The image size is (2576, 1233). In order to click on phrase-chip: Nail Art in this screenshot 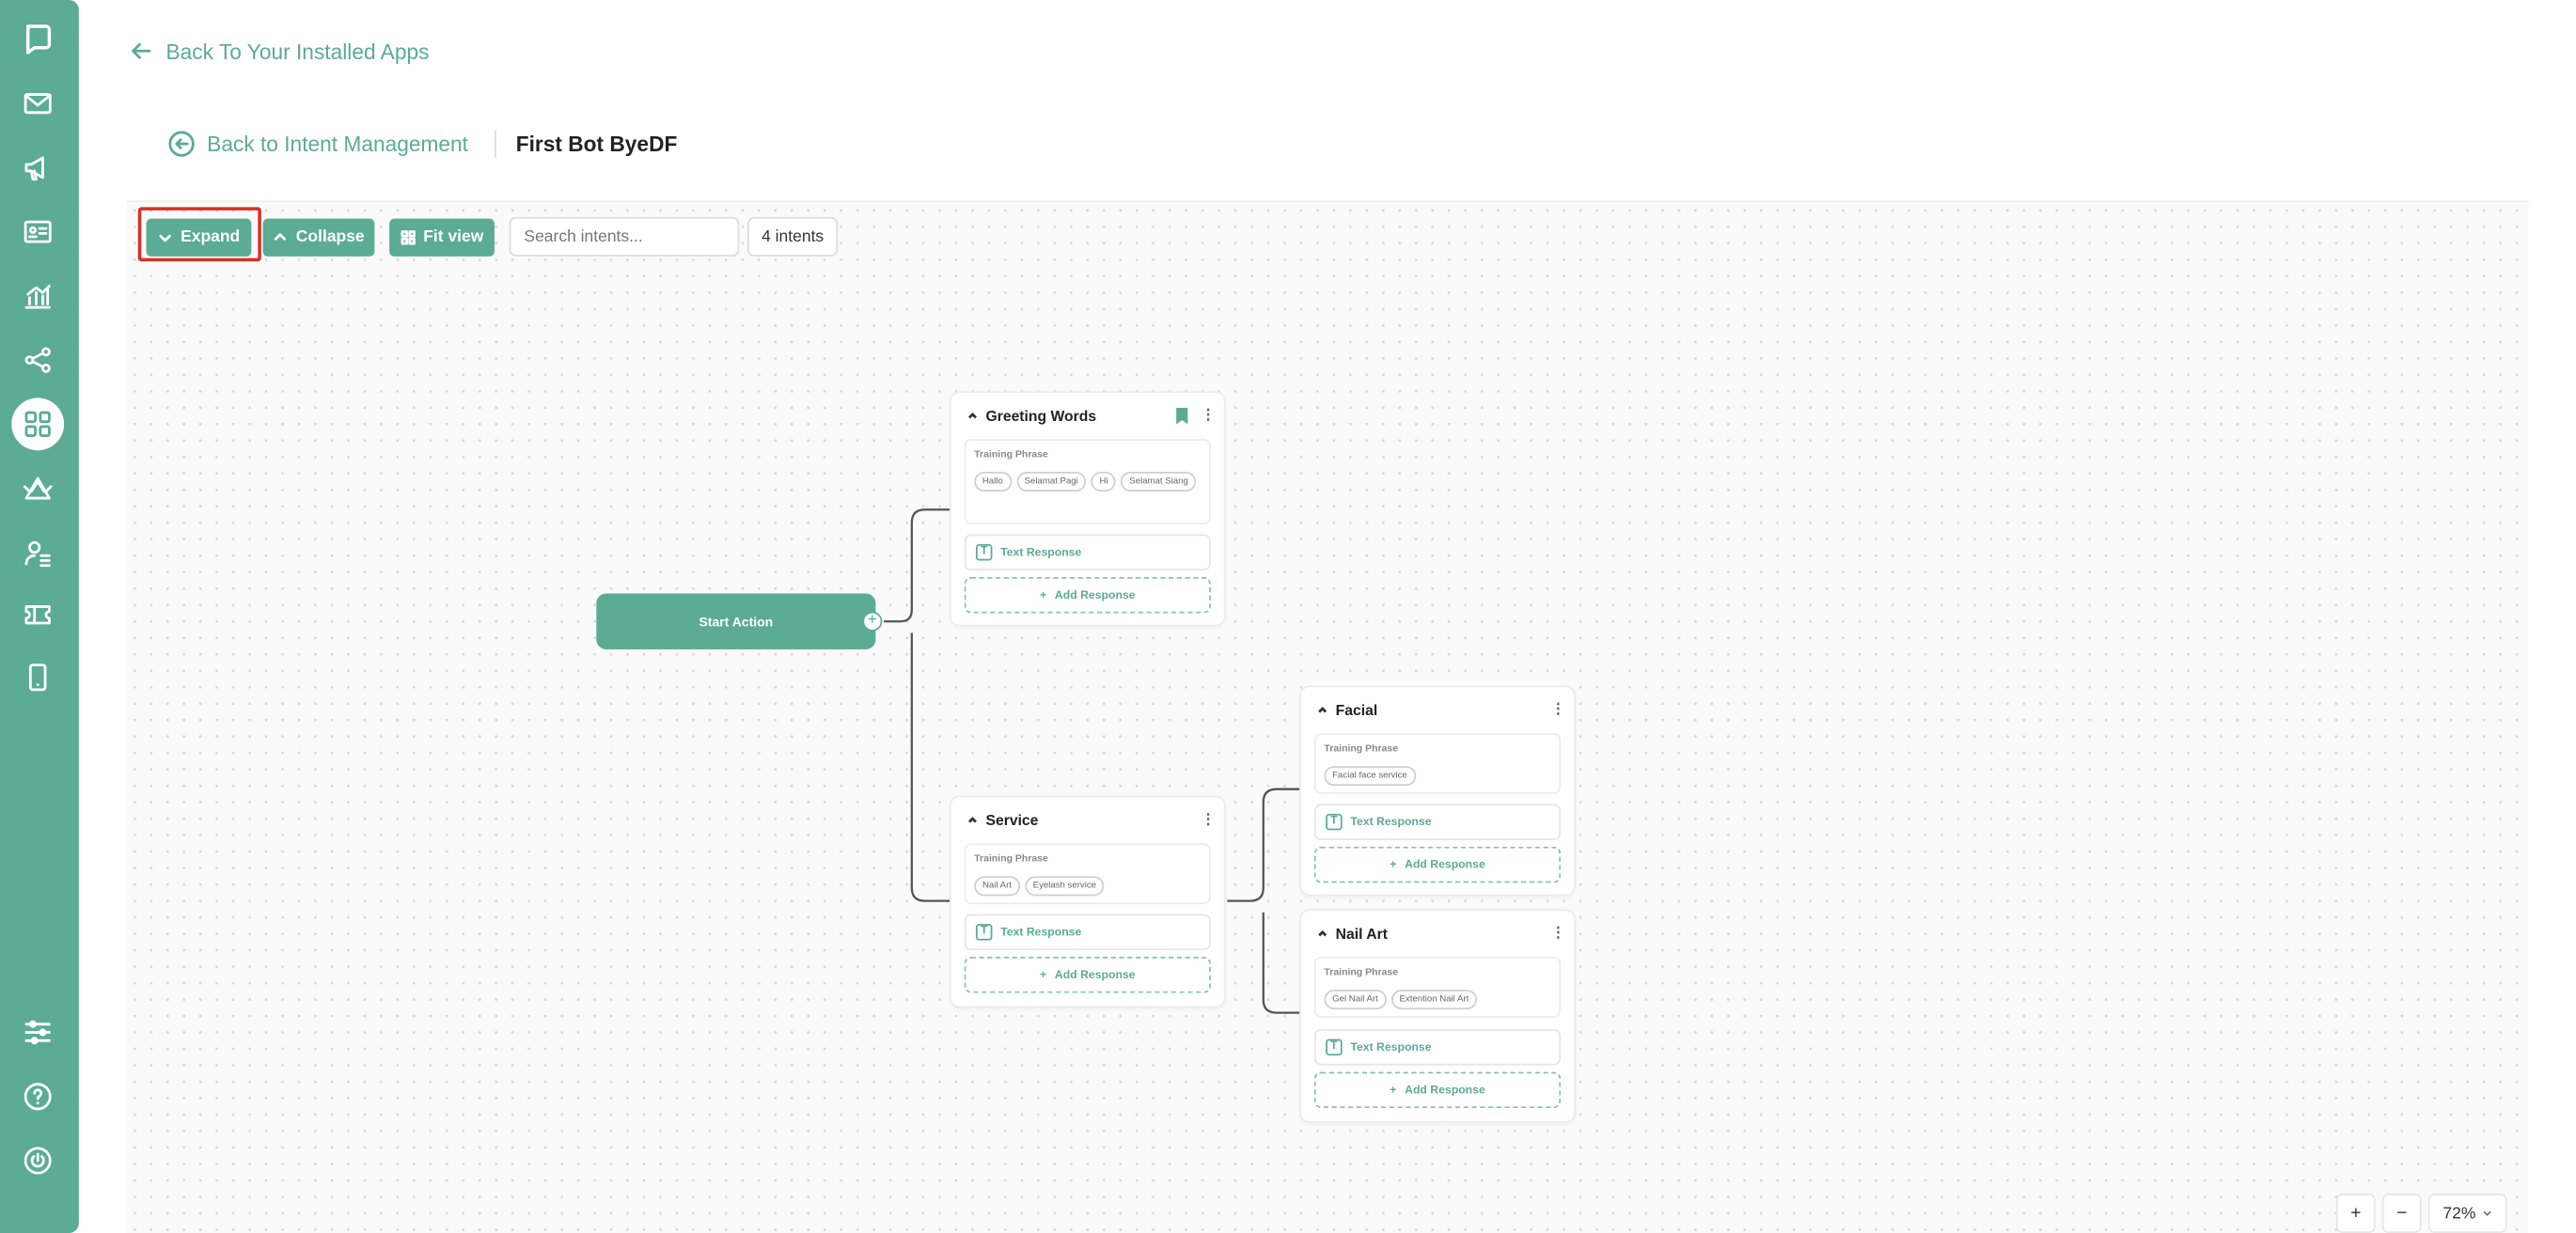, I will do `click(997, 886)`.